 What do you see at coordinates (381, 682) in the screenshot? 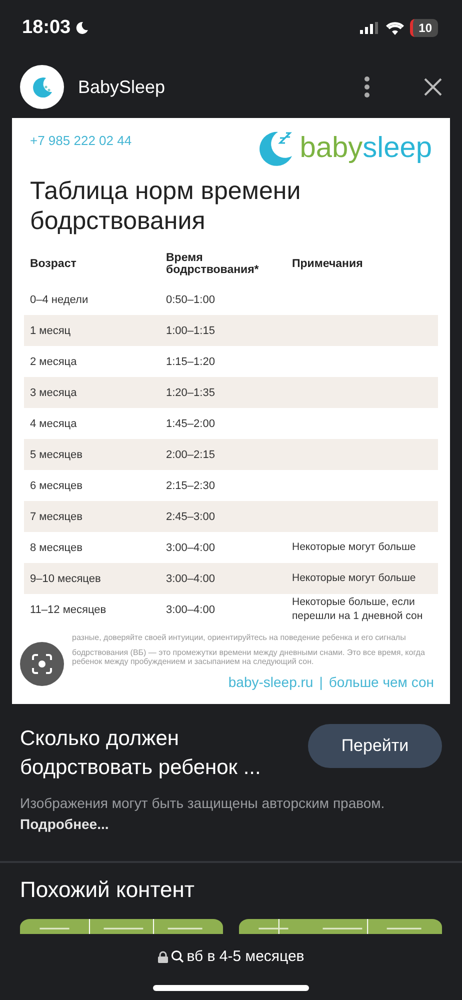
I see `slogan: больше чем сон` at bounding box center [381, 682].